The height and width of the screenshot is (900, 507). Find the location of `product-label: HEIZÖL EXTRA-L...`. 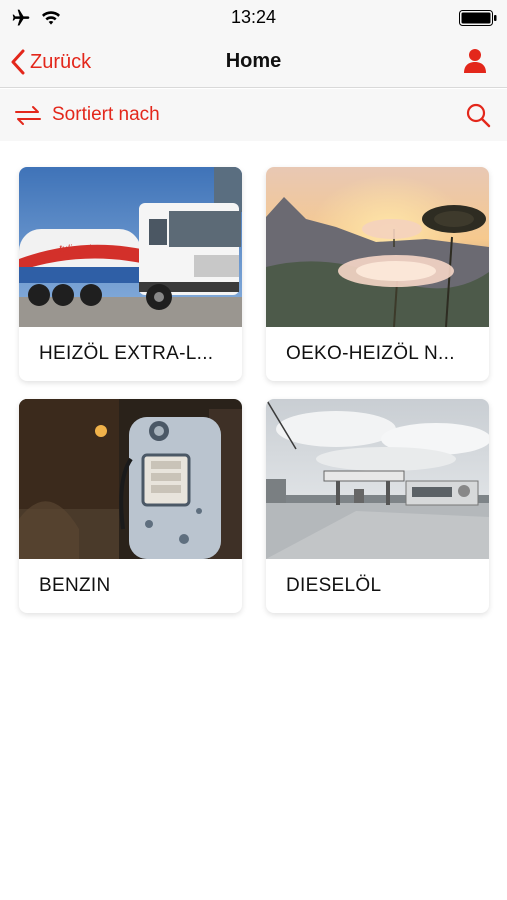

product-label: HEIZÖL EXTRA-L... is located at coordinates (126, 353).